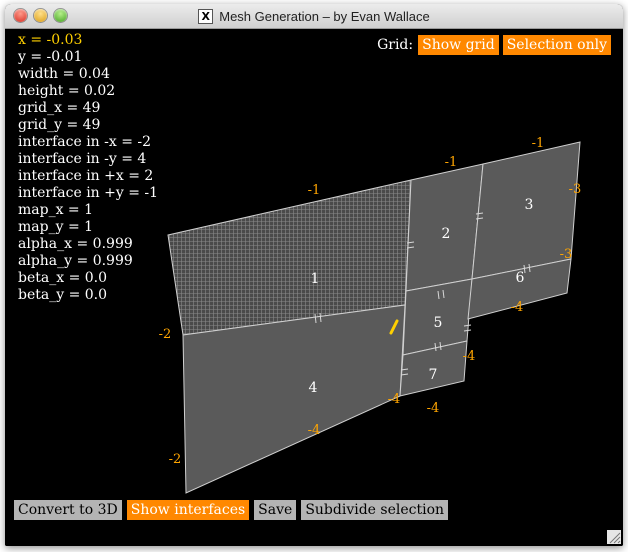  I want to click on x11-icon: X, so click(206, 16).